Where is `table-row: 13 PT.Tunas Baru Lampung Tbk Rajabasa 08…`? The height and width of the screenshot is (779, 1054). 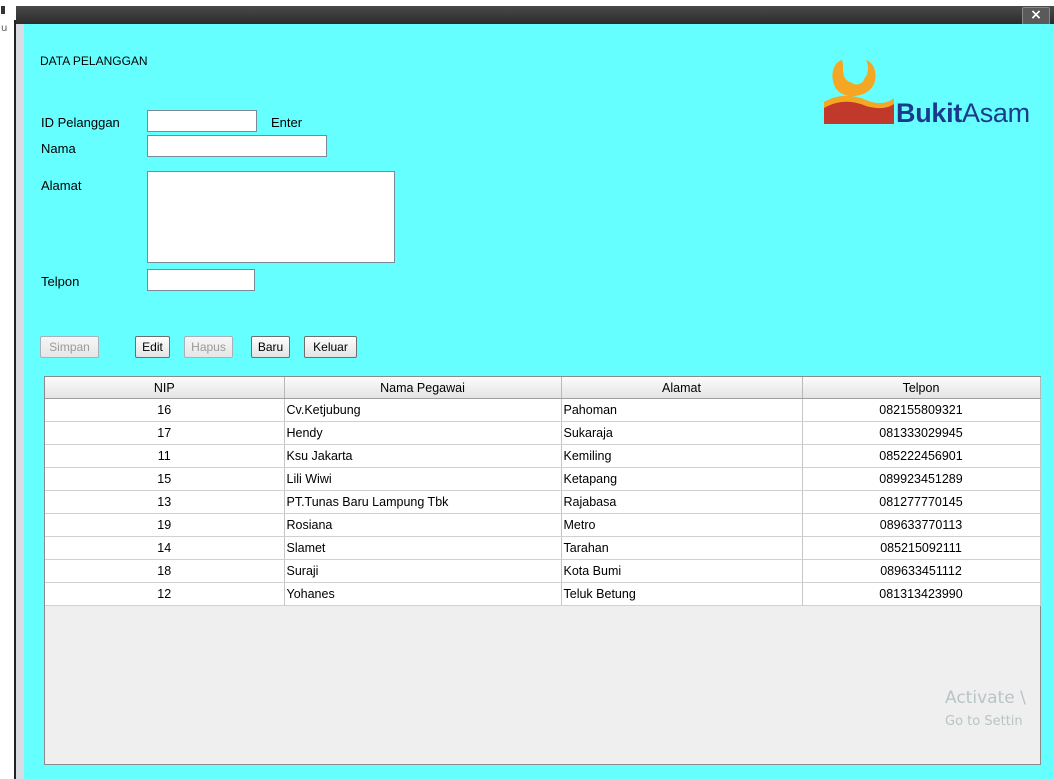 table-row: 13 PT.Tunas Baru Lampung Tbk Rajabasa 08… is located at coordinates (543, 502).